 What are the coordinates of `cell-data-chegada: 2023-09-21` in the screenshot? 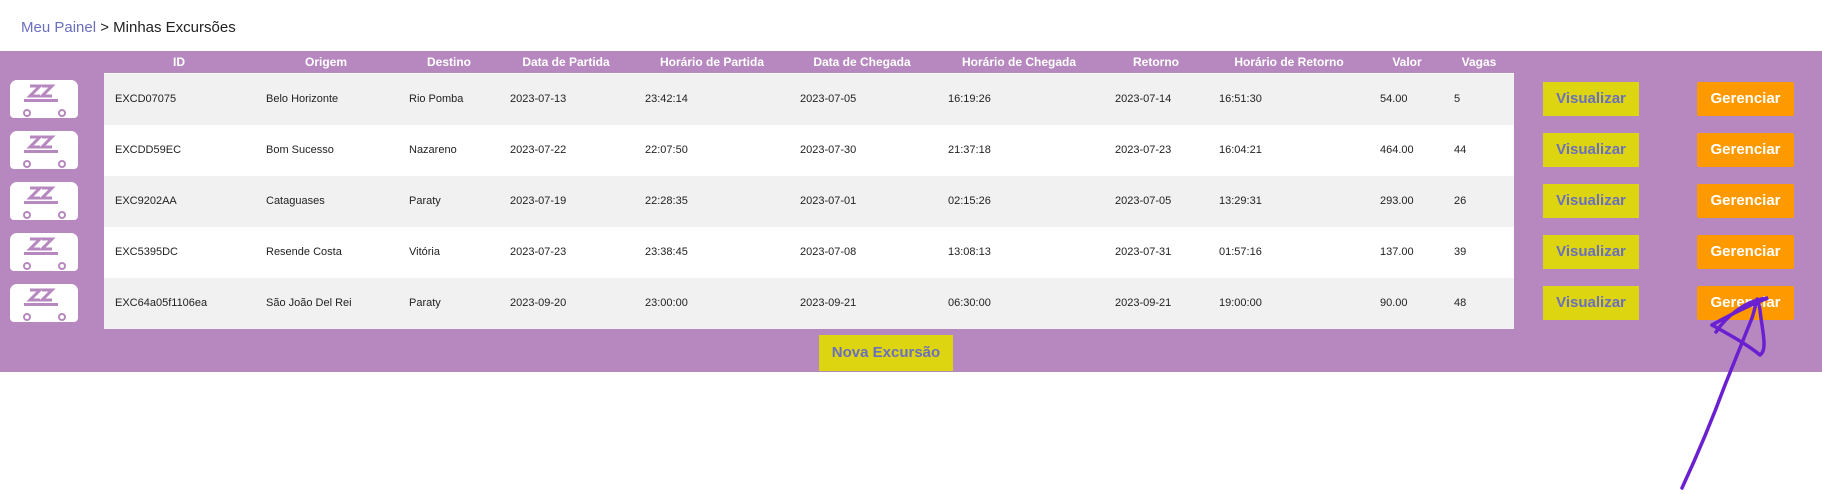 It's located at (828, 303).